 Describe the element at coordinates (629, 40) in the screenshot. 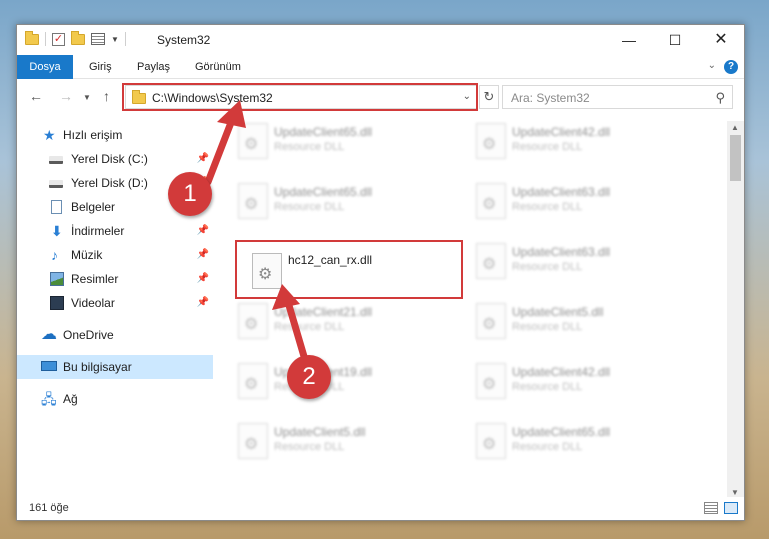

I see `minimize-button: —` at that location.